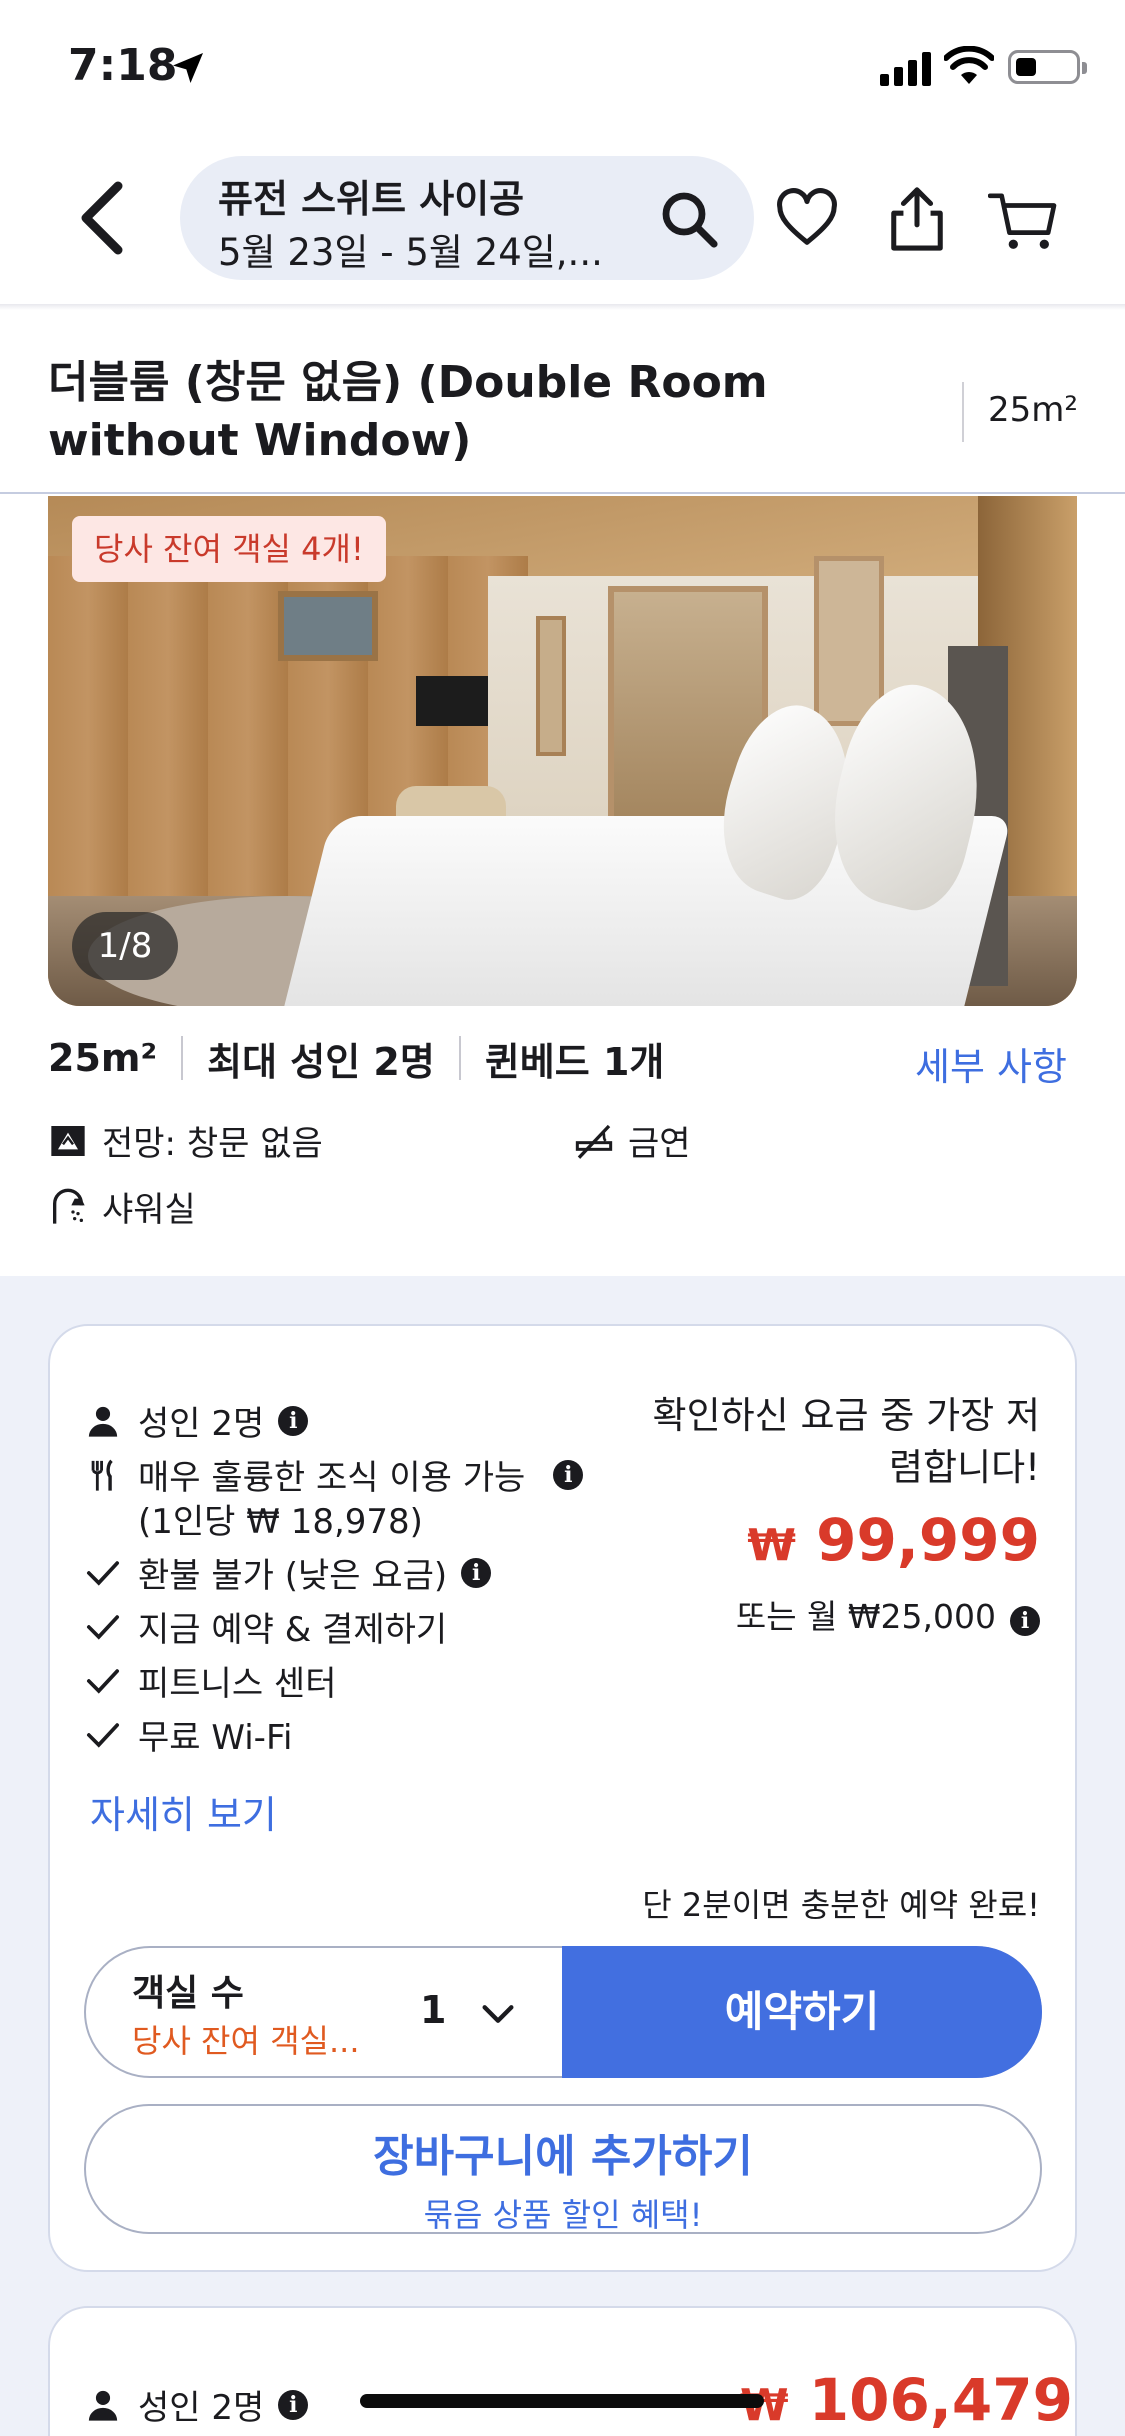 Image resolution: width=1125 pixels, height=2436 pixels. Describe the element at coordinates (229, 549) in the screenshot. I see `scarcity-badge: 당사 잔여 객실 4개!` at that location.